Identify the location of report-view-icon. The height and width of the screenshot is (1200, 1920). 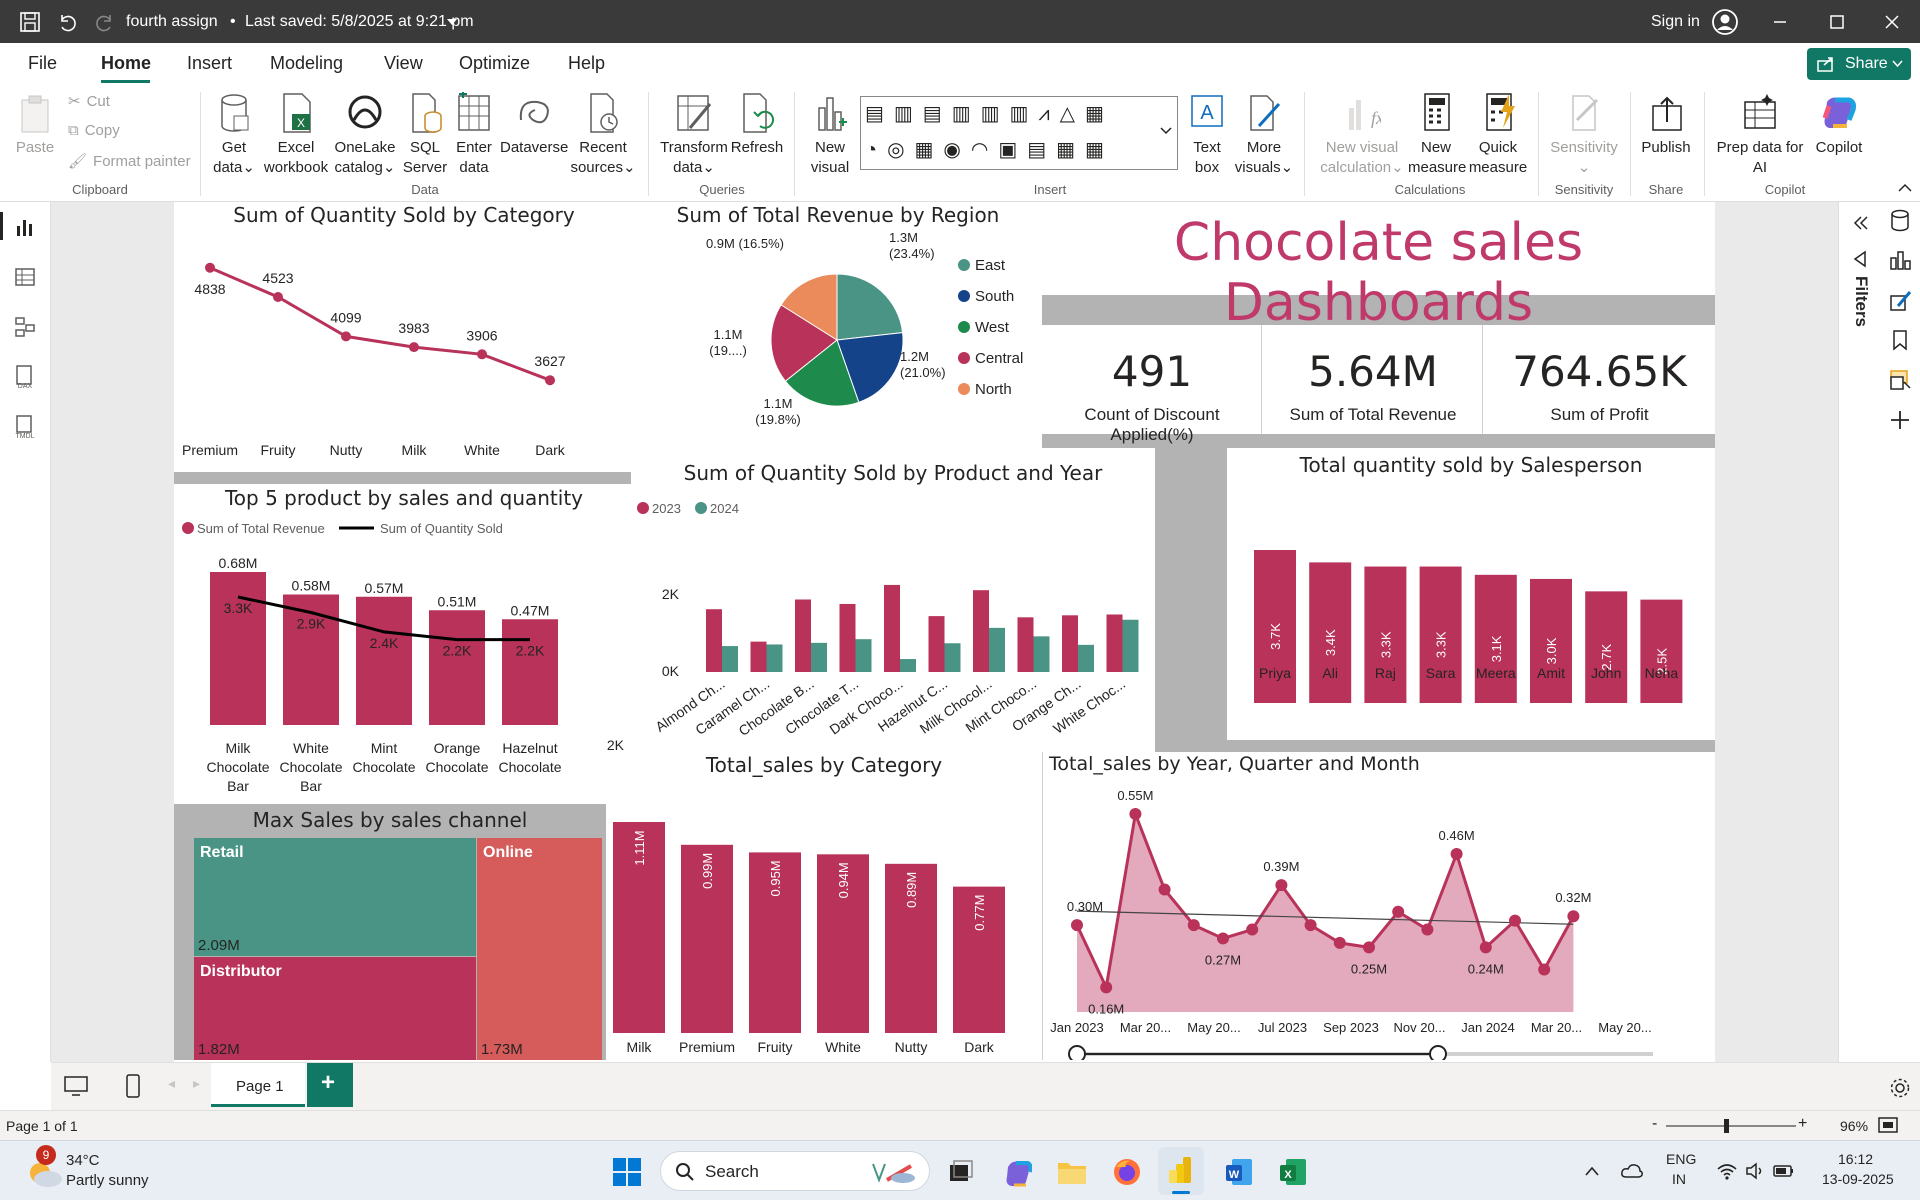
(25, 227).